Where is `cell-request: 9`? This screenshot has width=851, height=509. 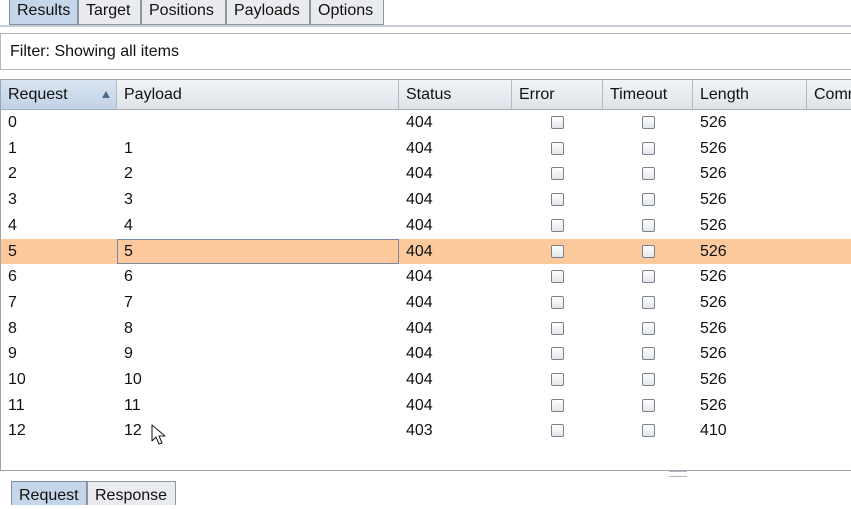 cell-request: 9 is located at coordinates (12, 354).